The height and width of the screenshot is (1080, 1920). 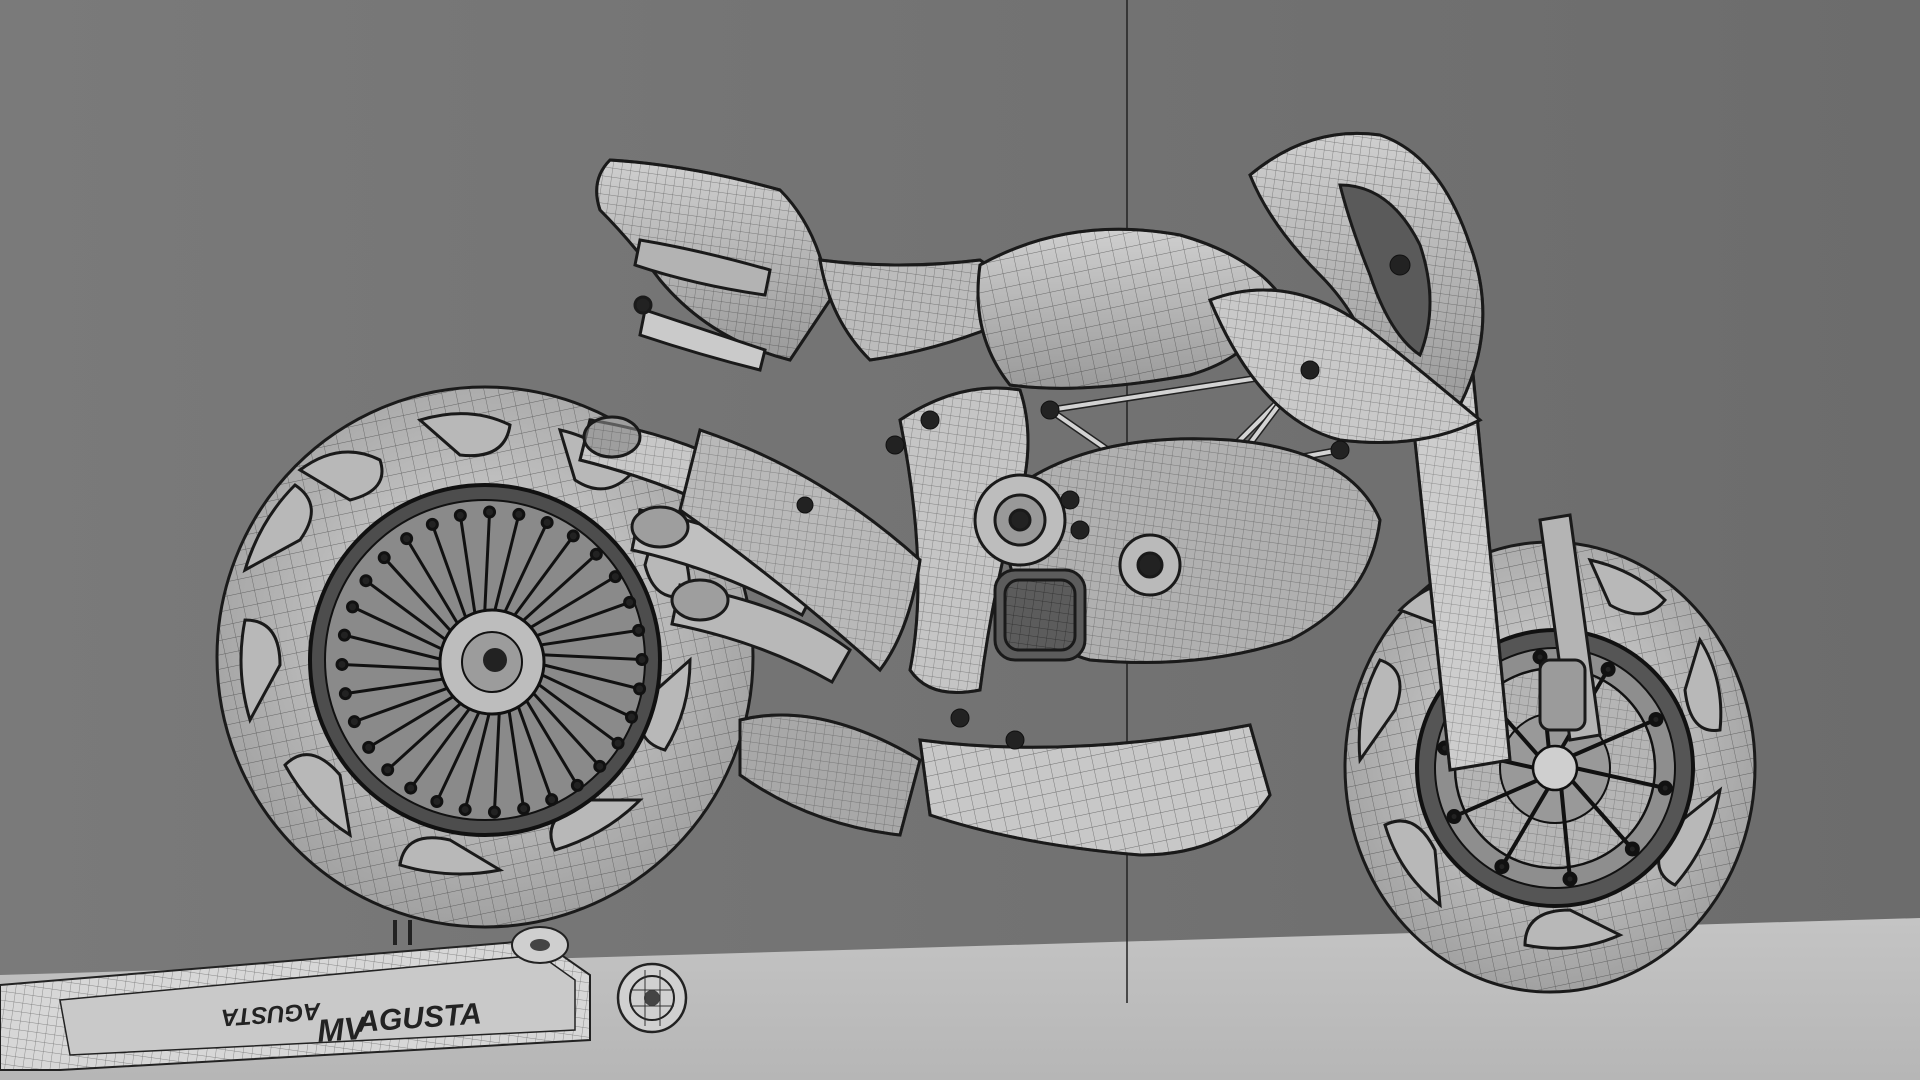 What do you see at coordinates (652, 998) in the screenshot?
I see `stand-wheel-rear` at bounding box center [652, 998].